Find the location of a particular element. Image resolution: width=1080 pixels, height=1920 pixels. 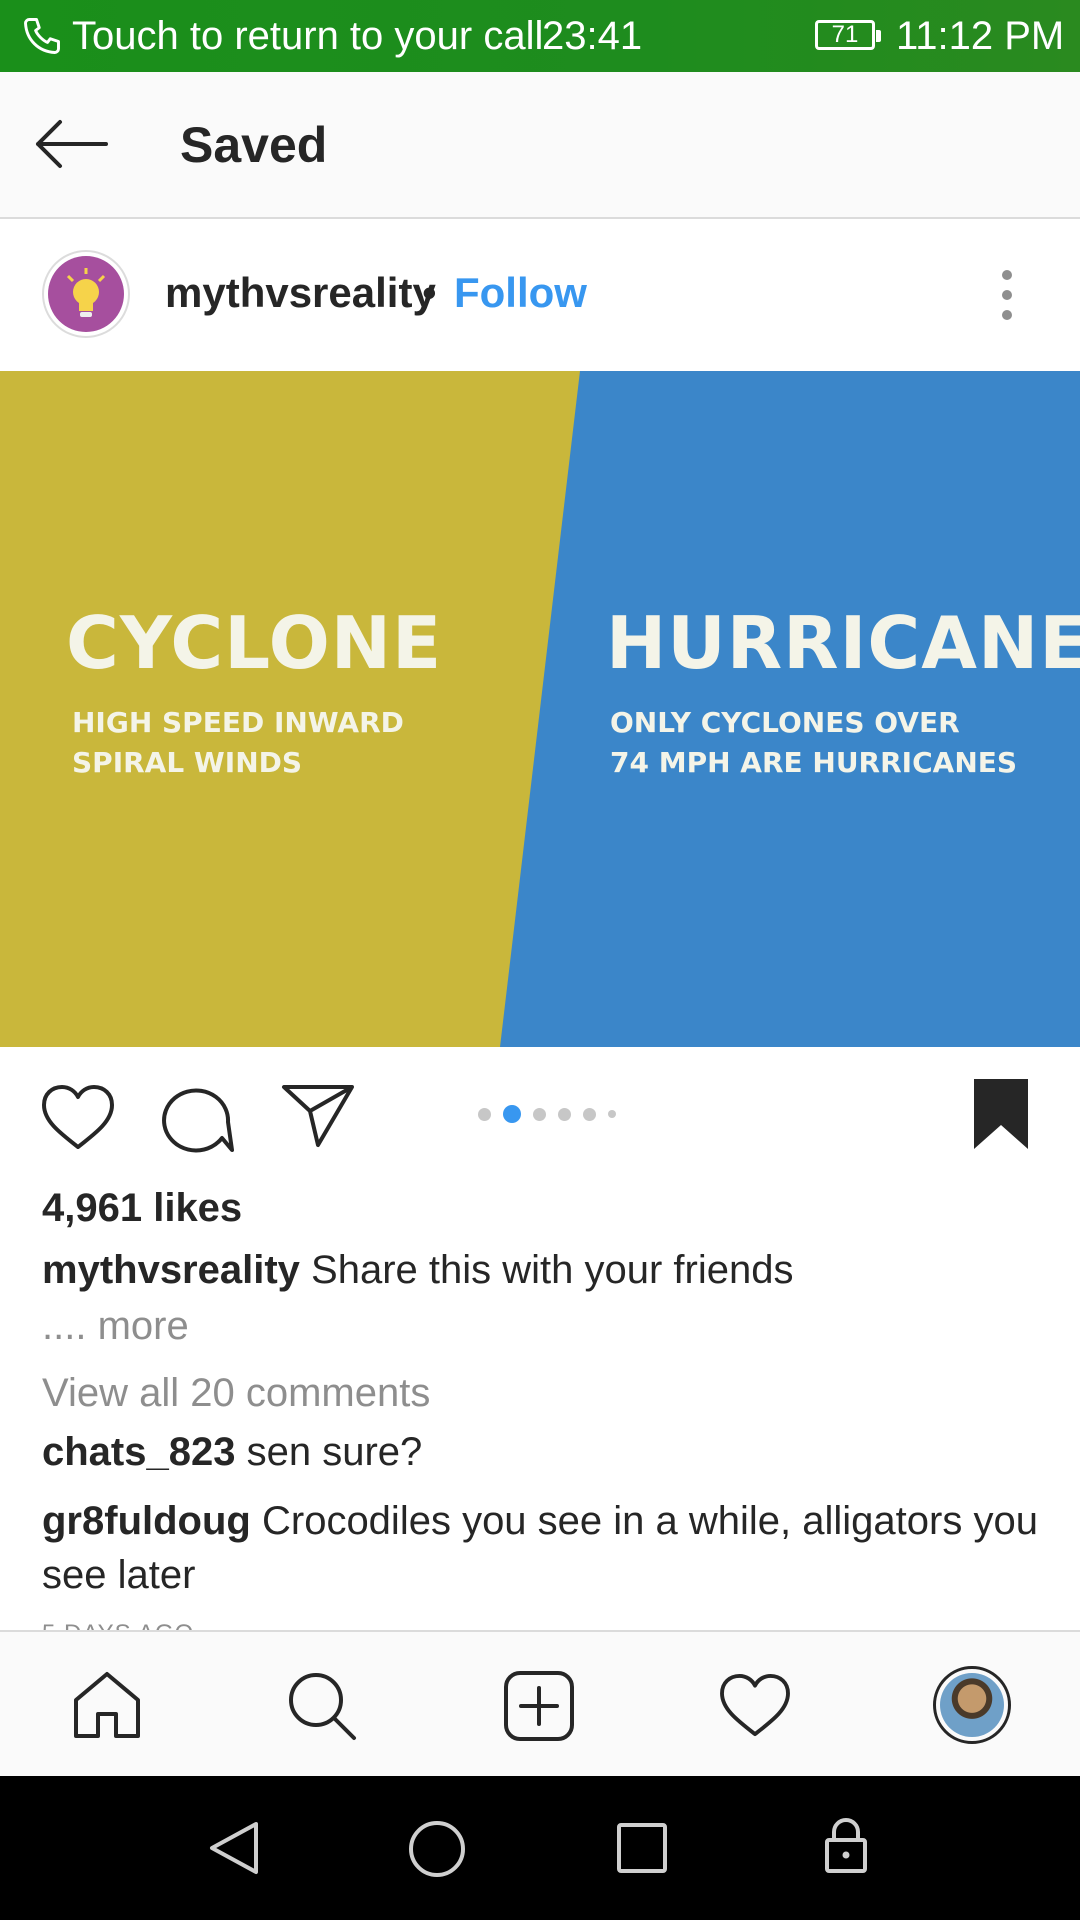

likes-count: 4,961 likes is located at coordinates (142, 1208).